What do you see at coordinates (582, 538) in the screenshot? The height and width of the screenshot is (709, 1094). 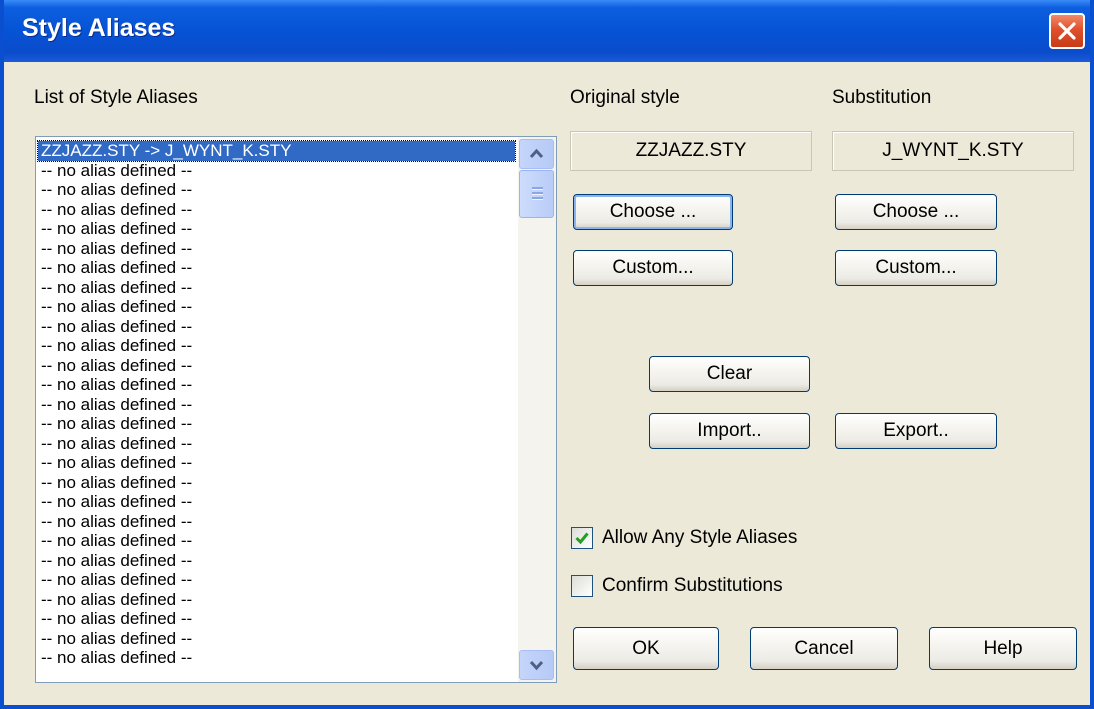 I see `allow-aliases-checkbox` at bounding box center [582, 538].